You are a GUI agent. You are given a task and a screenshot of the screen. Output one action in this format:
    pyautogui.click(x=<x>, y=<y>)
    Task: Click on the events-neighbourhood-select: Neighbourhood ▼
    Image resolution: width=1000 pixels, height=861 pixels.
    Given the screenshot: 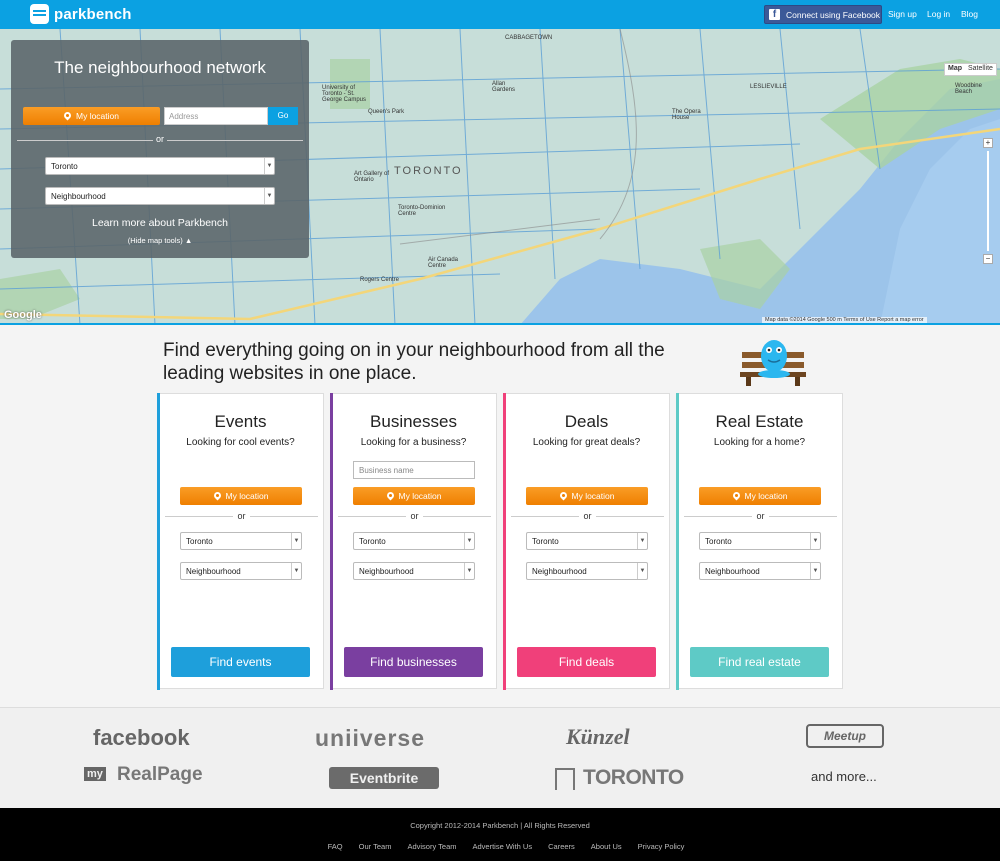 What is the action you would take?
    pyautogui.click(x=241, y=571)
    